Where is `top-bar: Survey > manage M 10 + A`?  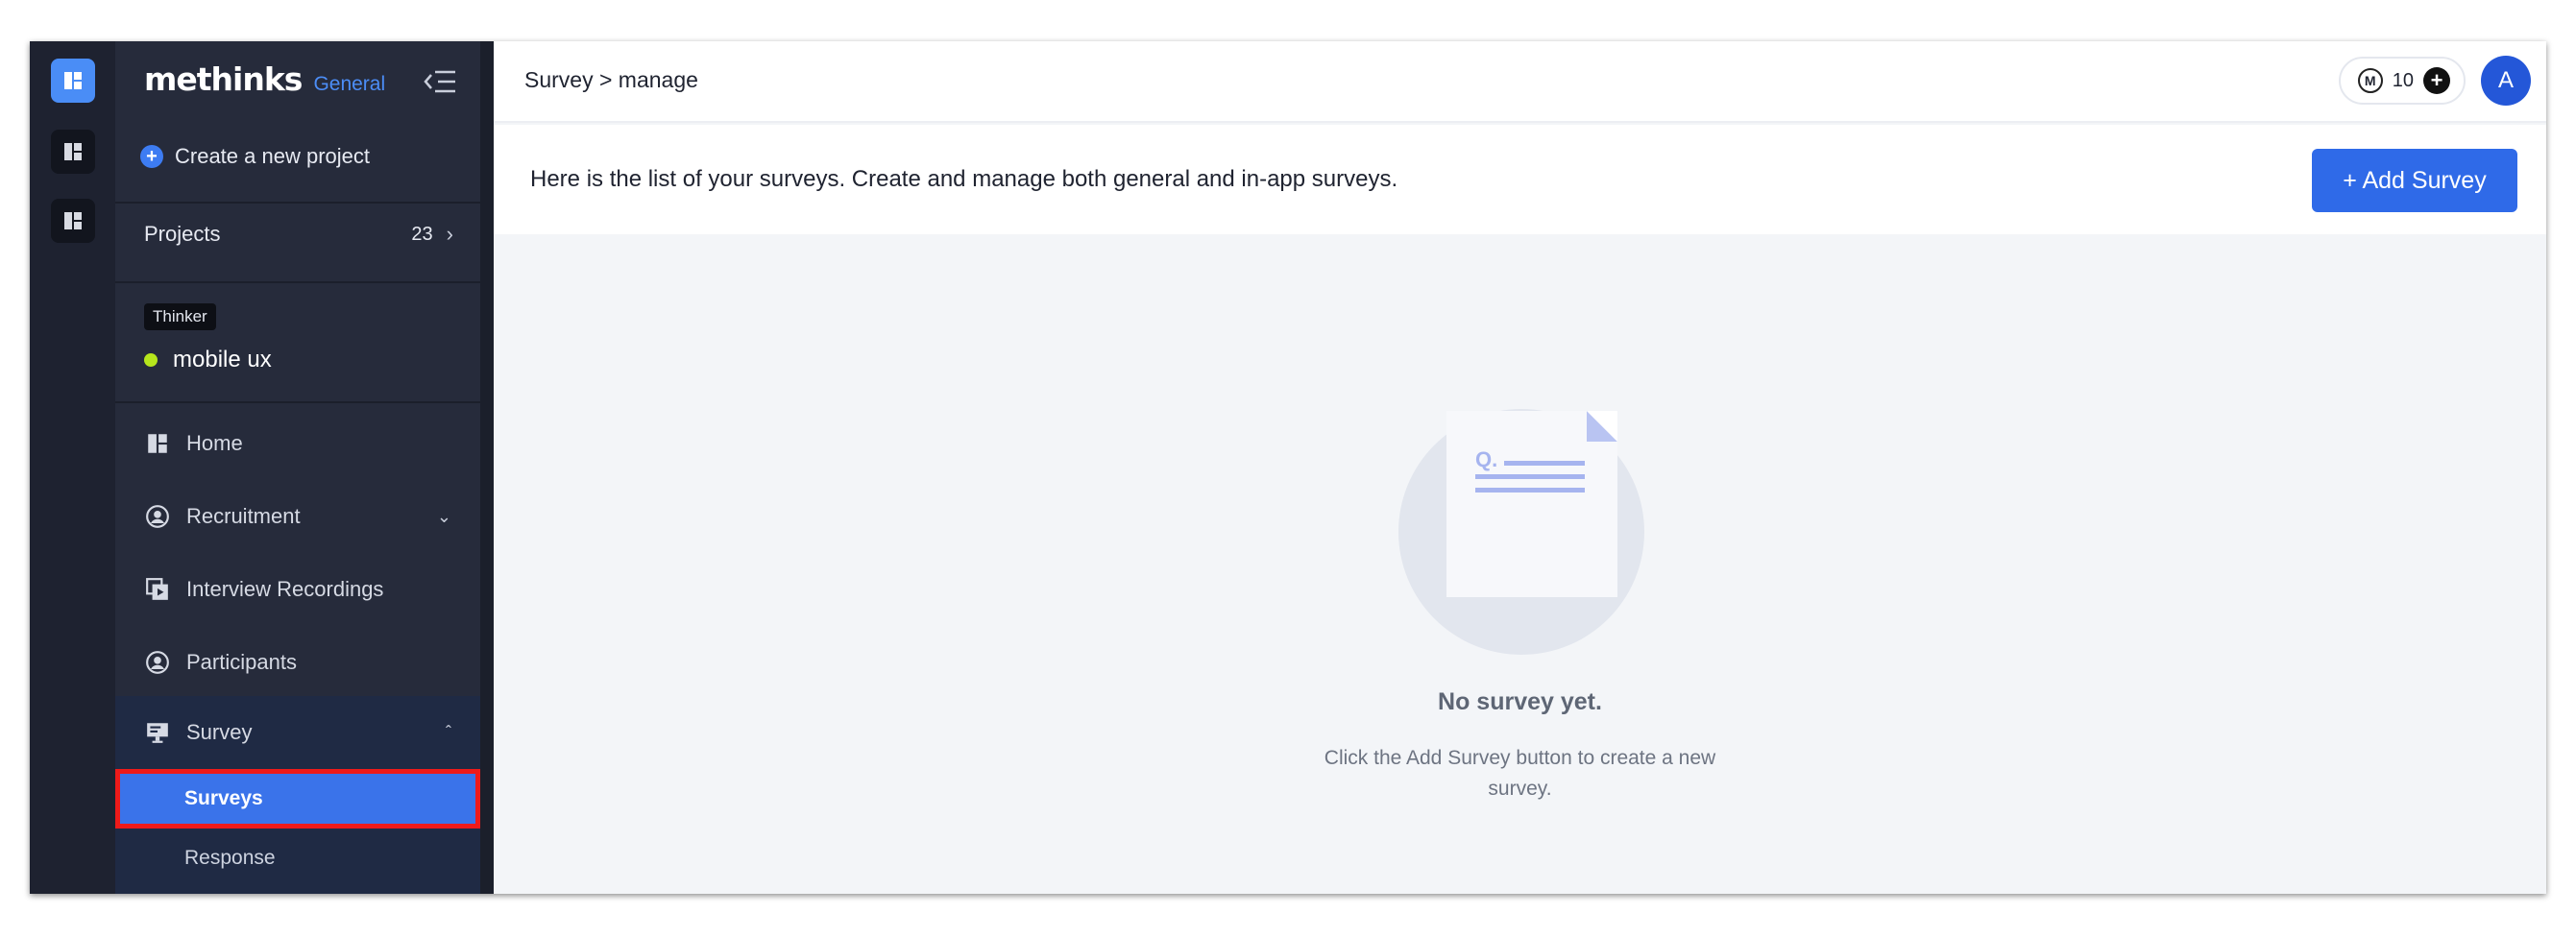
top-bar: Survey > manage M 10 + A is located at coordinates (1520, 82).